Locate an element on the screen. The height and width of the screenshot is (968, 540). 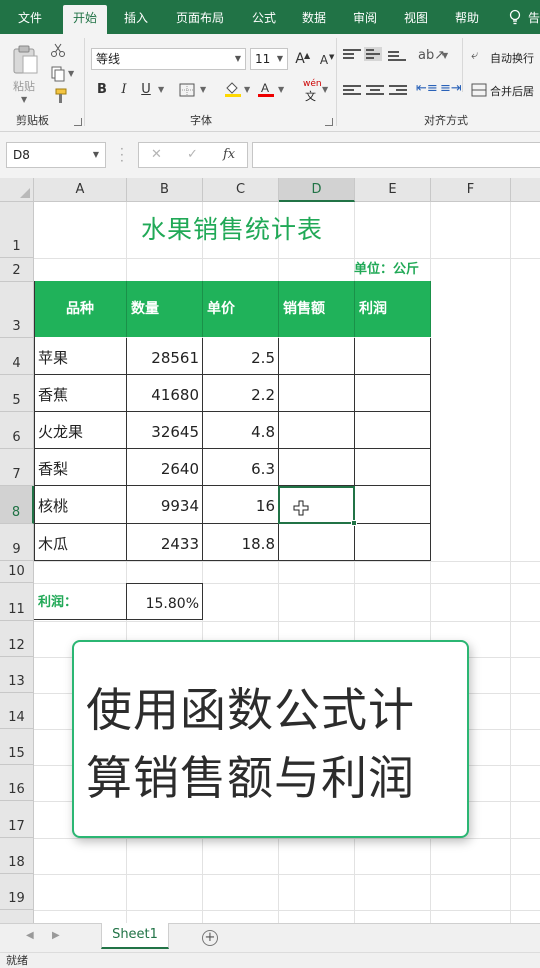
cell-quantity: 41680 is located at coordinates (165, 393).